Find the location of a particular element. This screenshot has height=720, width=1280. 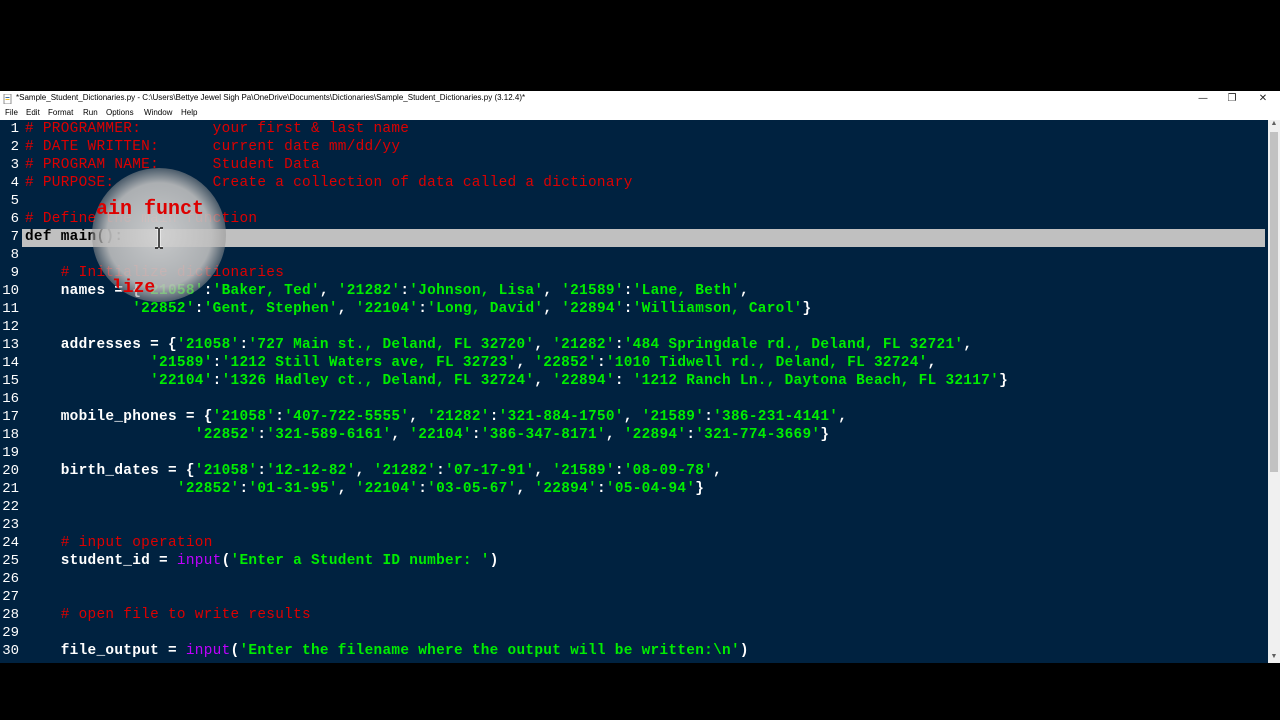

code-line: # DATE WRITTEN: current date mm/dd/yy is located at coordinates (212, 148).